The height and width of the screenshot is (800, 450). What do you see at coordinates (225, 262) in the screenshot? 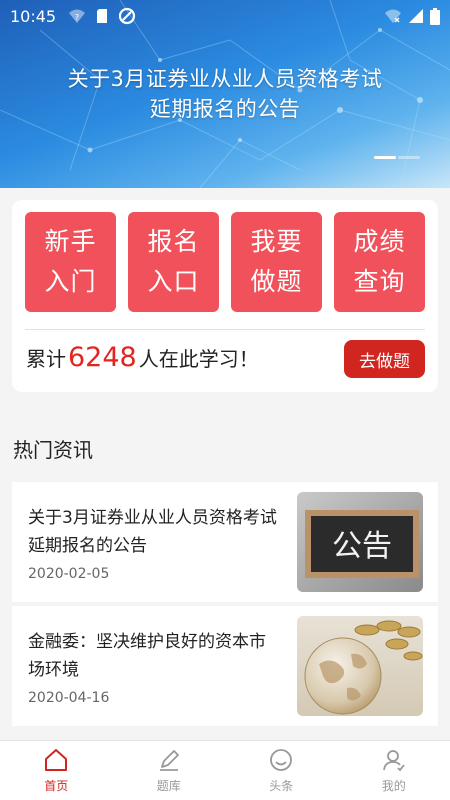
I see `quick-actions-grid: 新手 入门 报名 入口 我要 做题 成绩 查询` at bounding box center [225, 262].